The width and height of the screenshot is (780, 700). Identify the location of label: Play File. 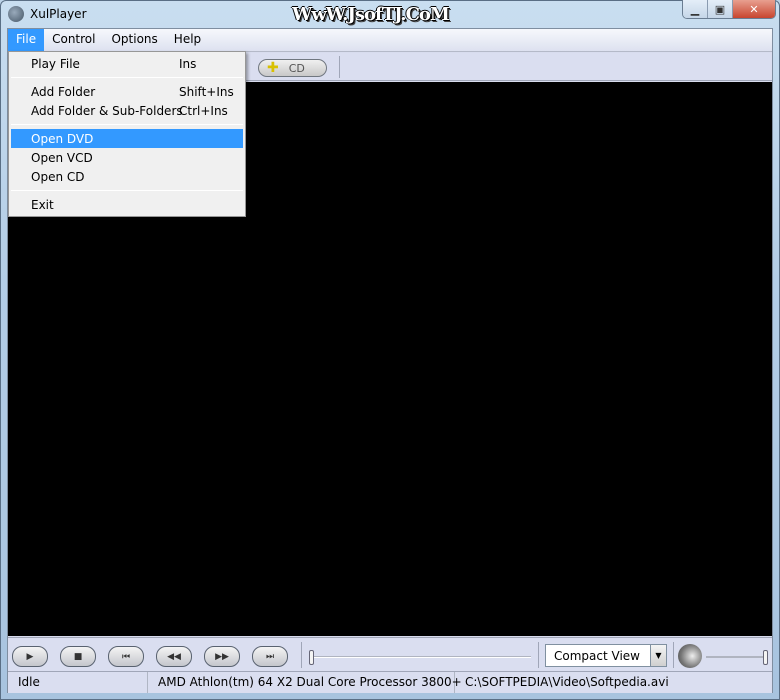
(55, 63).